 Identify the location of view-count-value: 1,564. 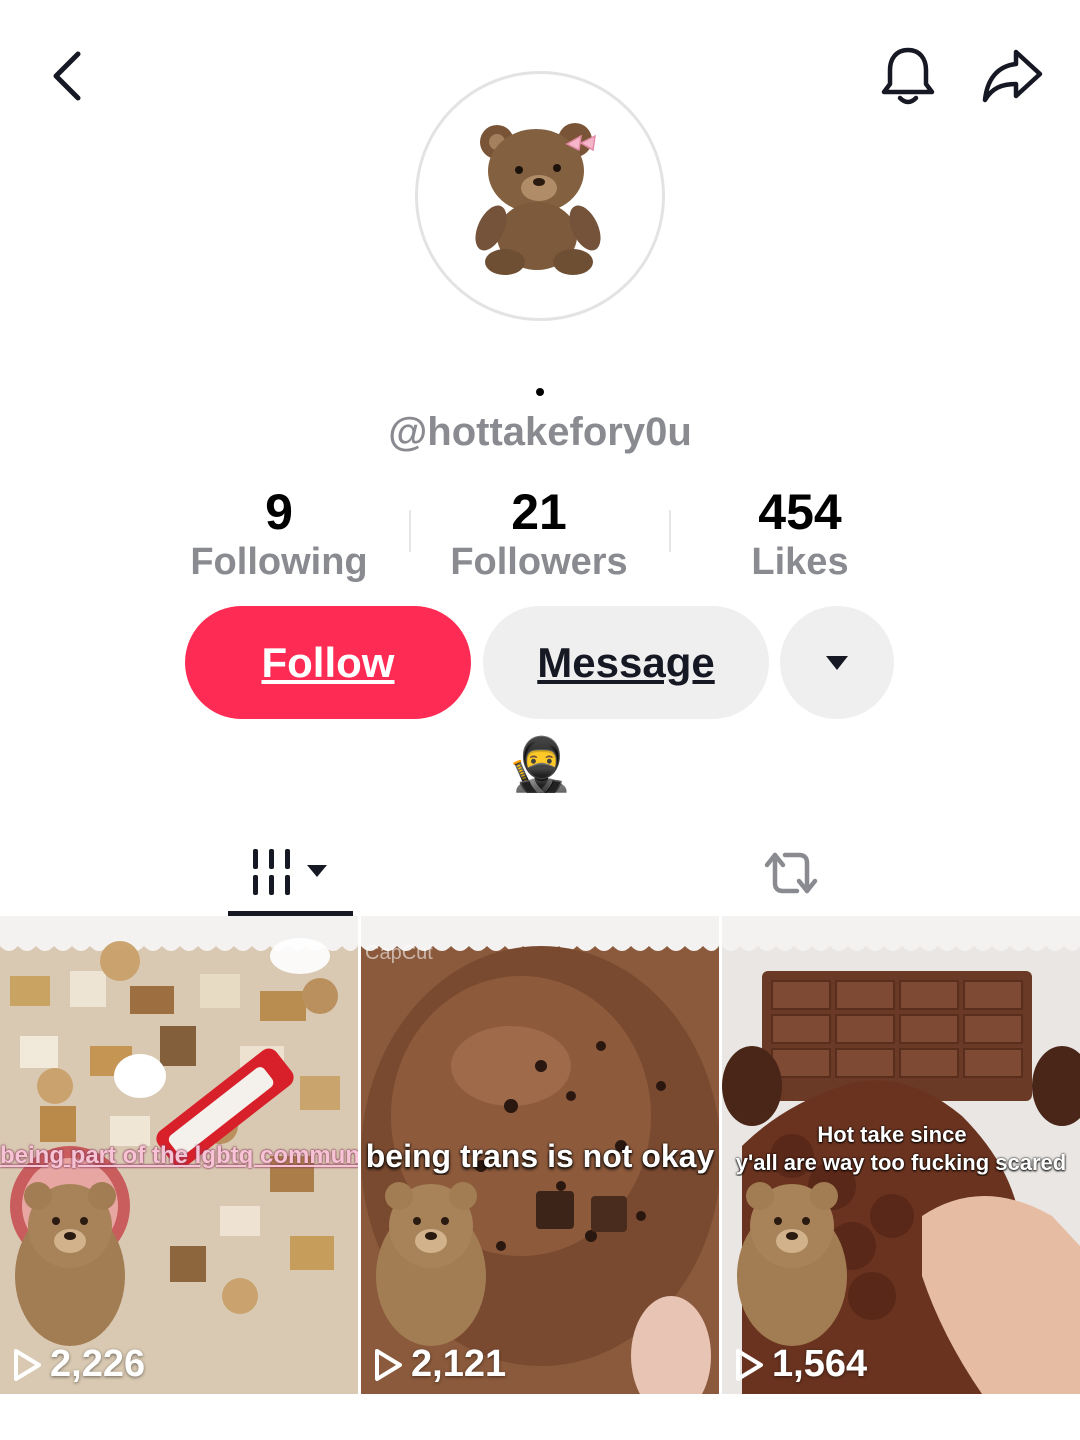
(820, 1364).